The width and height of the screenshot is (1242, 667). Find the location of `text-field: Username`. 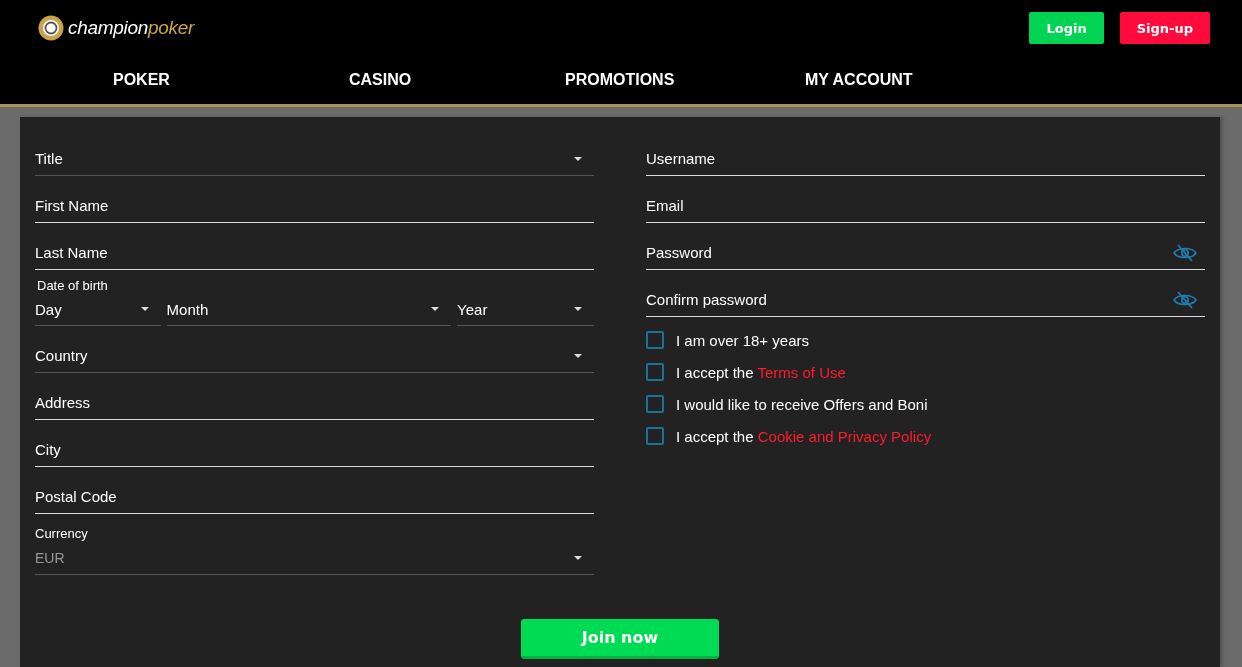

text-field: Username is located at coordinates (925, 159).